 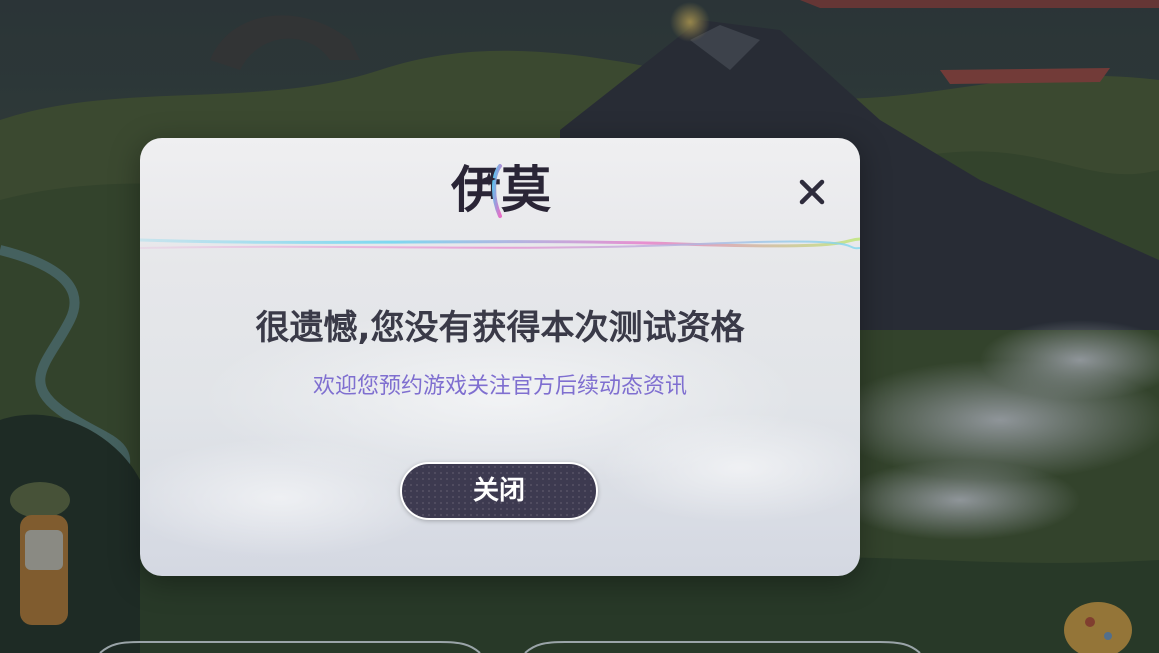 I want to click on result-subtitle: 欢迎您预约游戏关注官方后续动态资讯, so click(x=499, y=386).